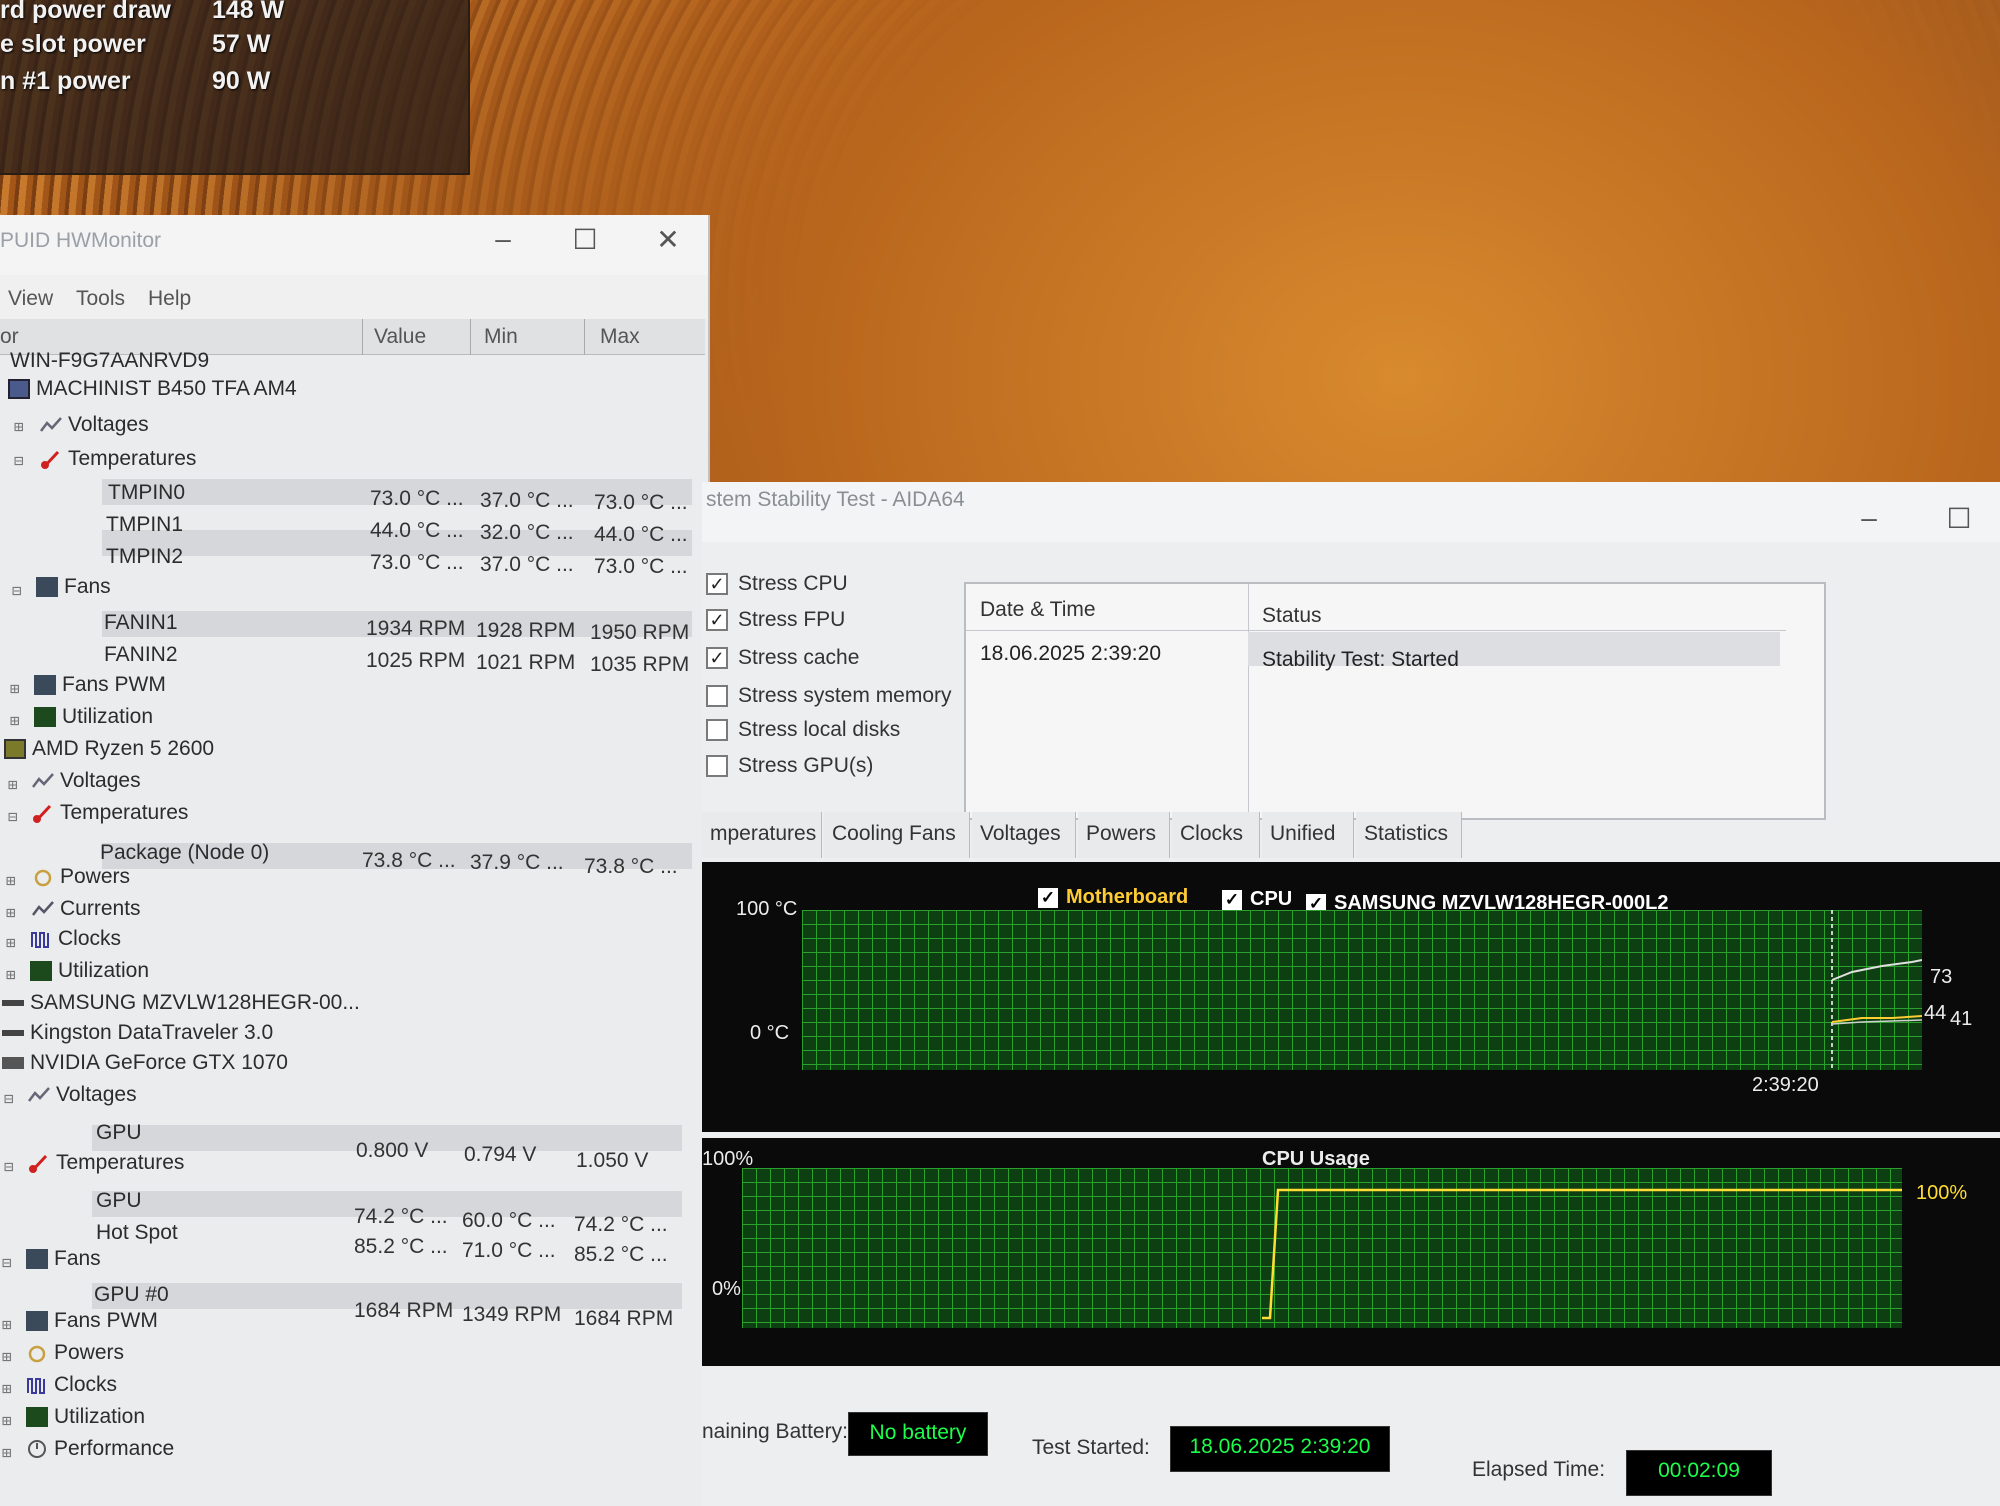  What do you see at coordinates (86, 909) in the screenshot?
I see `tree-currents: Currents` at bounding box center [86, 909].